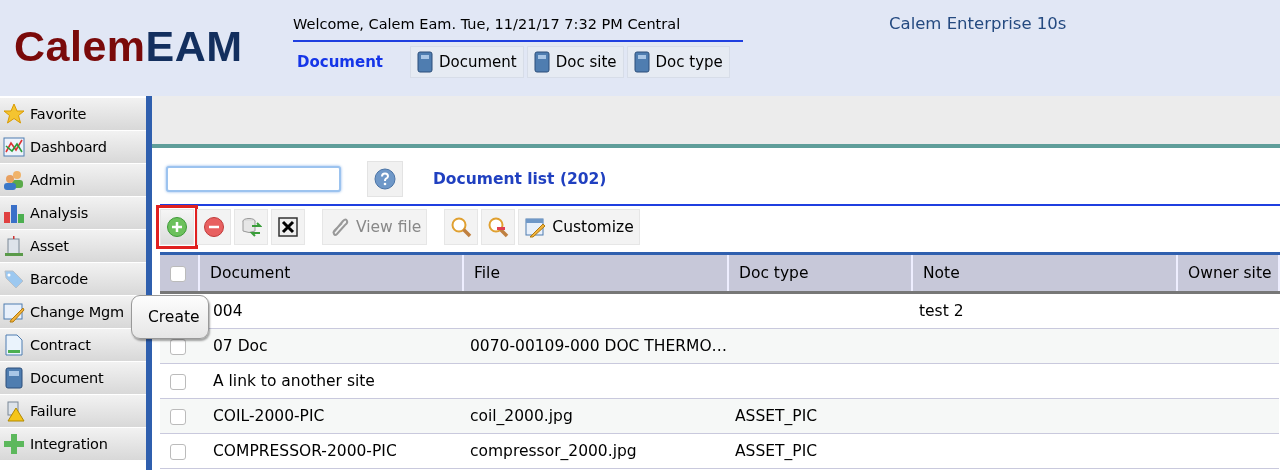 The height and width of the screenshot is (470, 1280). Describe the element at coordinates (820, 274) in the screenshot. I see `column-header: Doc type` at that location.